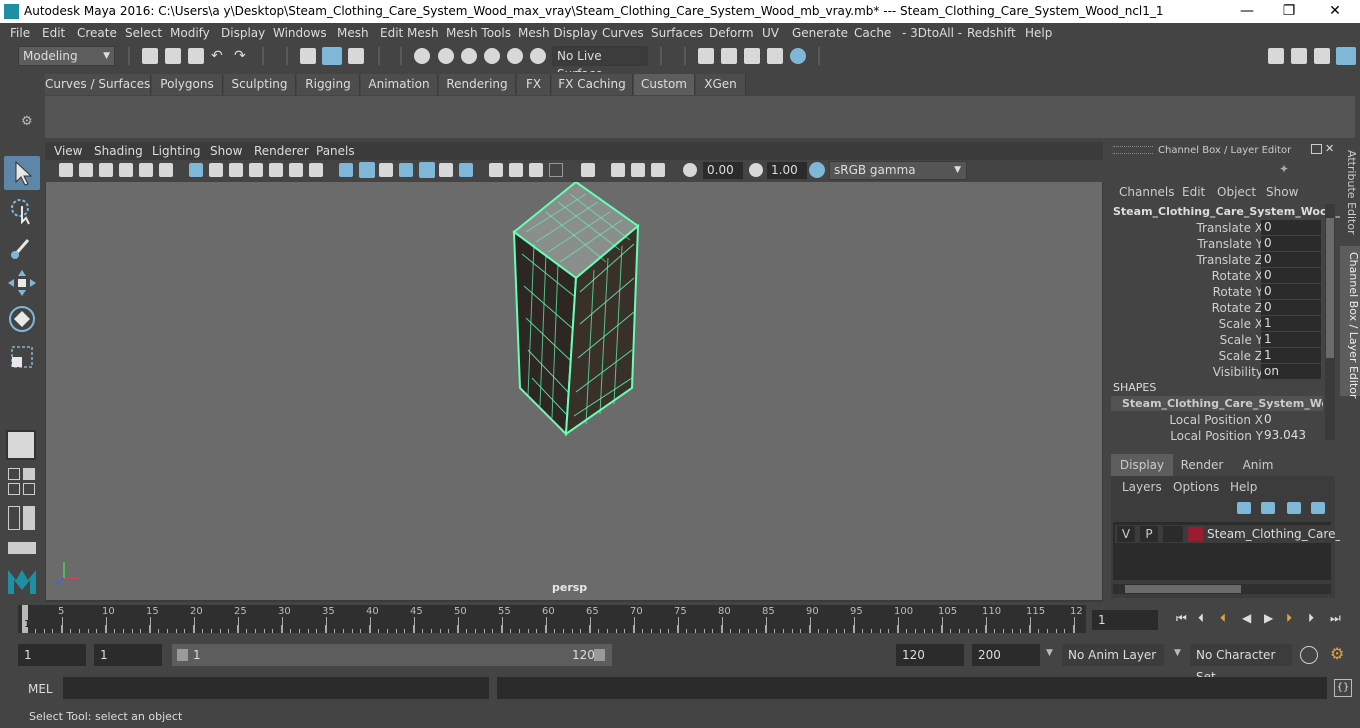 This screenshot has width=1360, height=728. Describe the element at coordinates (353, 33) in the screenshot. I see `menu-mesh: Mesh` at that location.